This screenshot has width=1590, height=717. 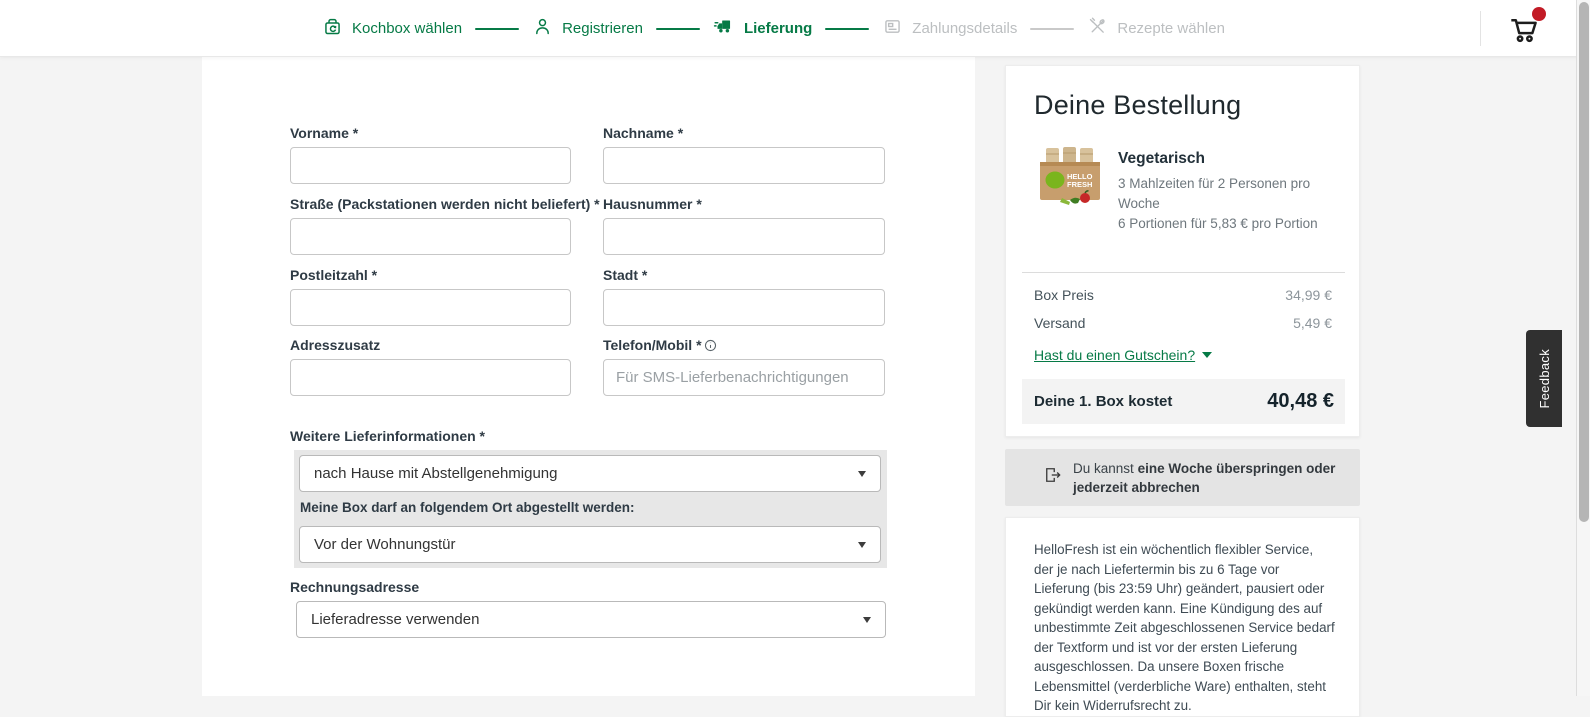 What do you see at coordinates (590, 473) in the screenshot?
I see `lieferinfo-dropdown: nach Hause mit Abstellgenehmigung` at bounding box center [590, 473].